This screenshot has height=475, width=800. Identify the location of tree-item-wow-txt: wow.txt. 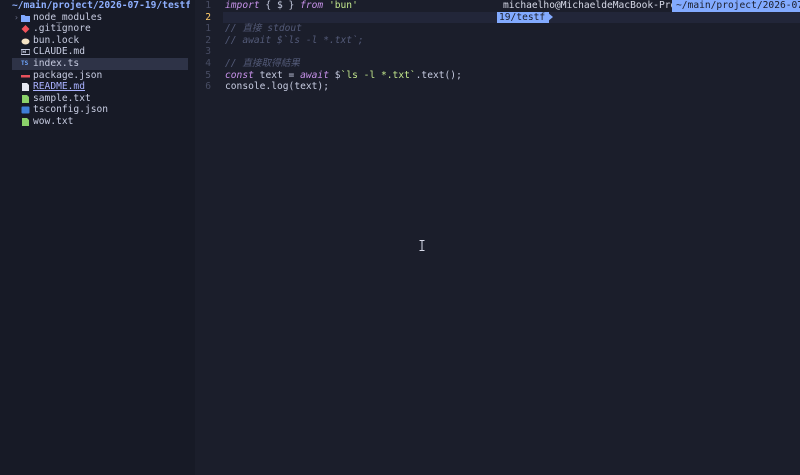
(100, 122).